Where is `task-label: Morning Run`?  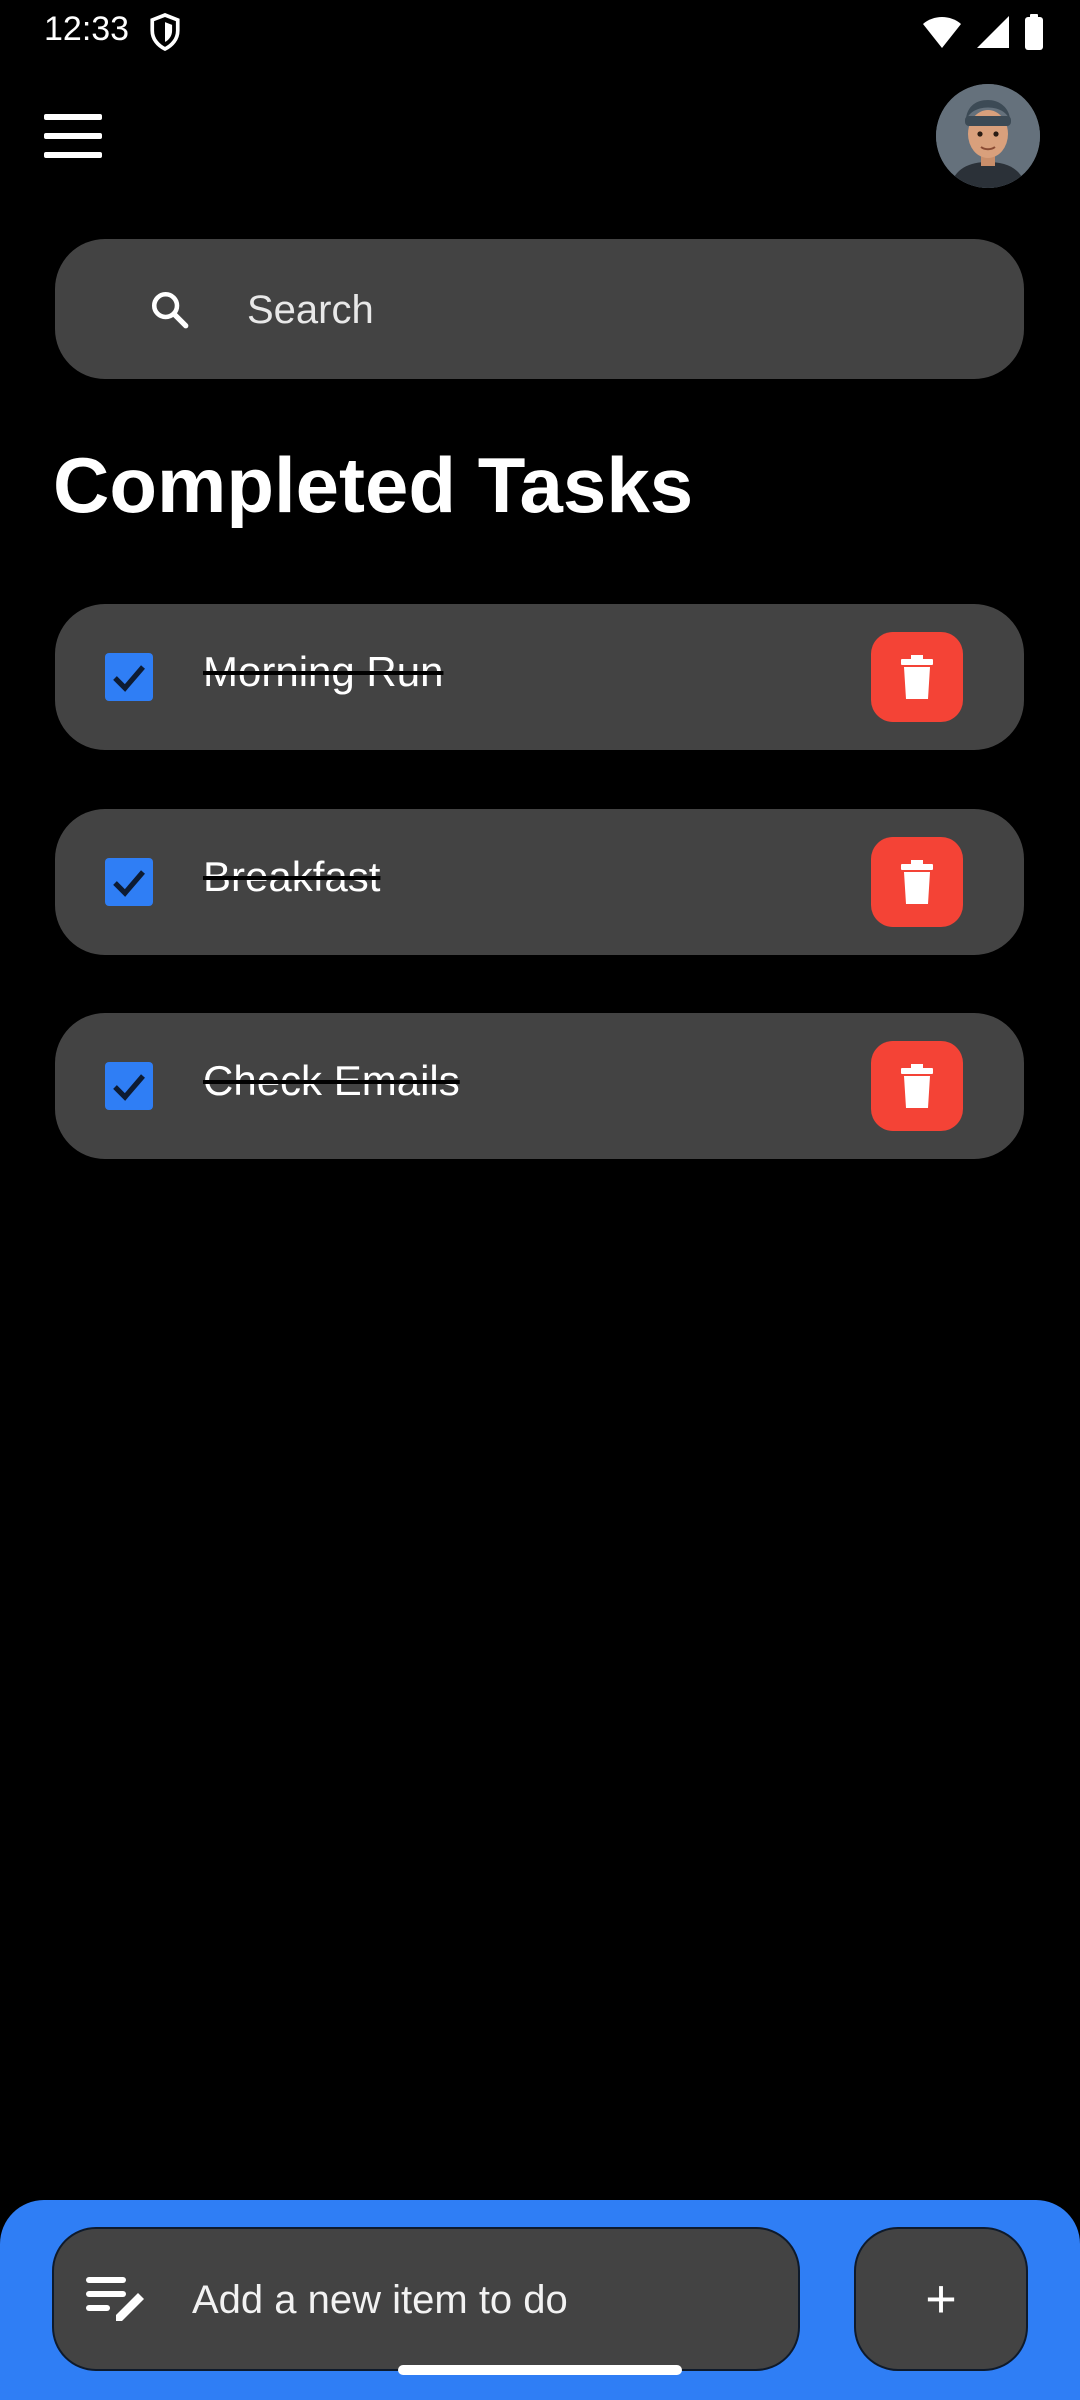 task-label: Morning Run is located at coordinates (323, 671).